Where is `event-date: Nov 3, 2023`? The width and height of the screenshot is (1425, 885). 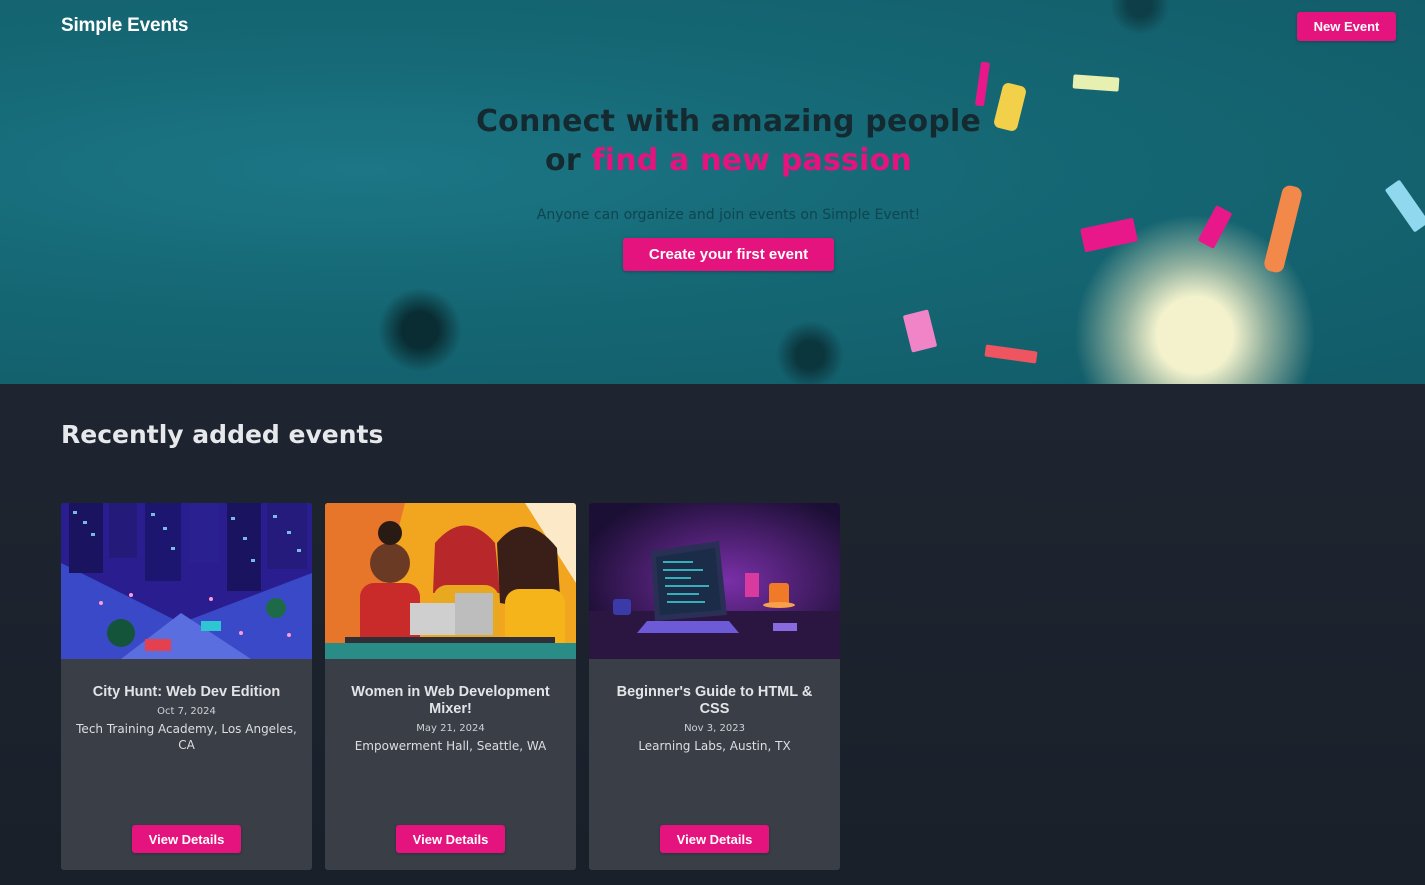 event-date: Nov 3, 2023 is located at coordinates (714, 728).